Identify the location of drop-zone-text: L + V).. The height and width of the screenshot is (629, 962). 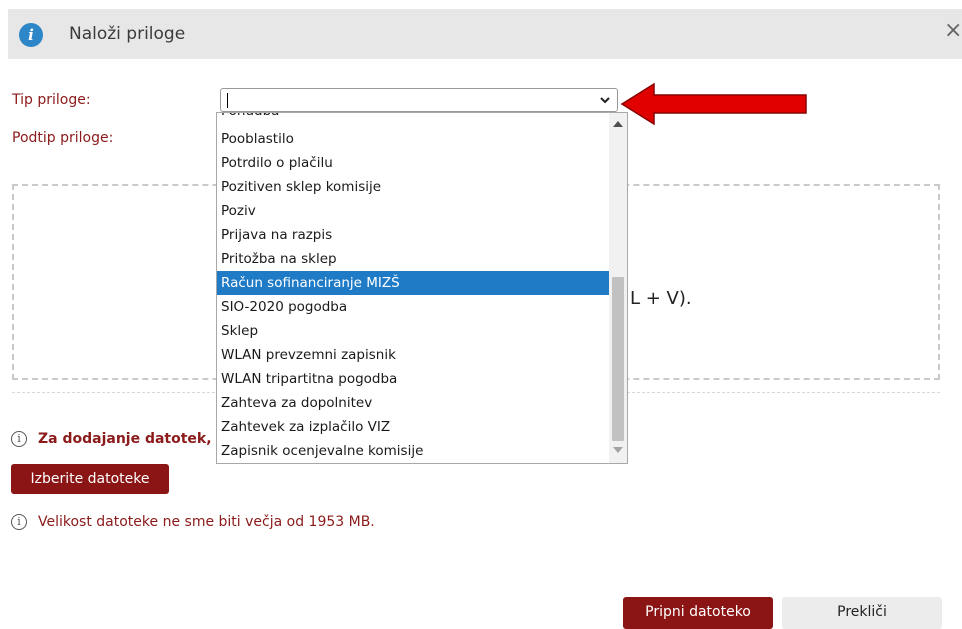
(661, 298).